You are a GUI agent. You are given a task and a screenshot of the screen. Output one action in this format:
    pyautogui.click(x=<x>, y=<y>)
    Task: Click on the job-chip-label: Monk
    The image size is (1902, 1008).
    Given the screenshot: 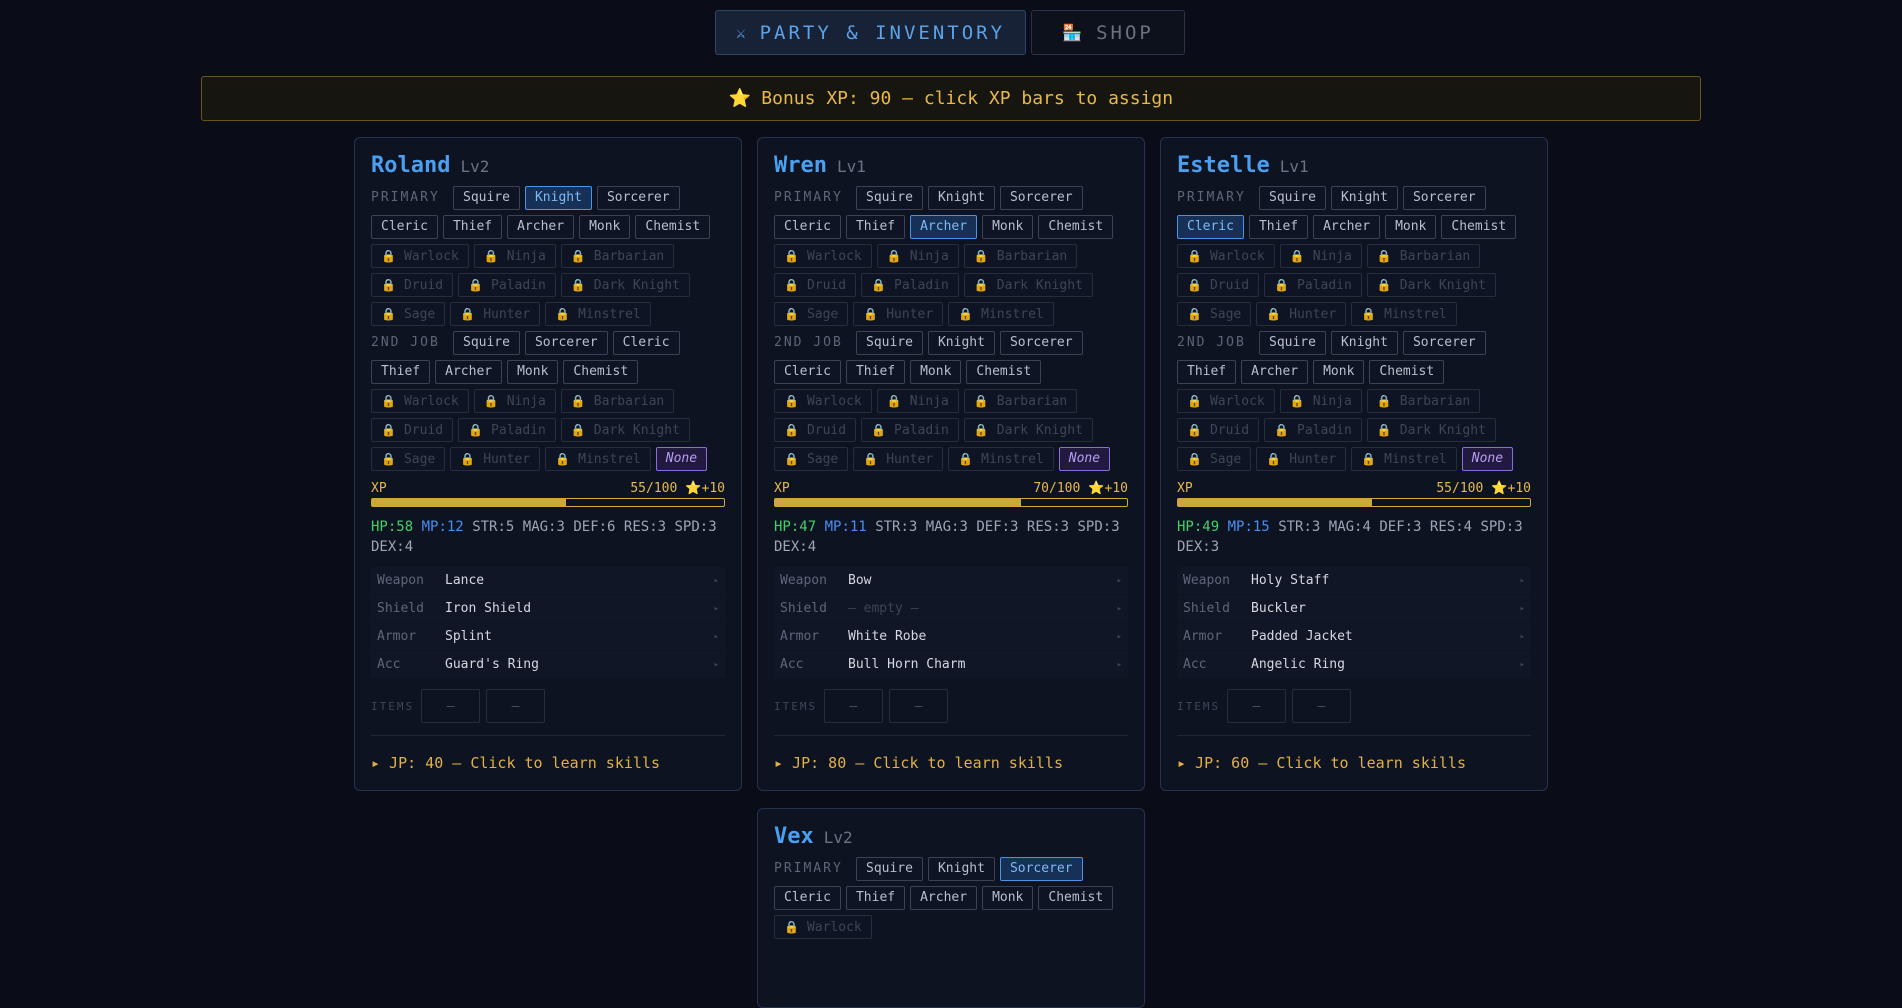 What is the action you would take?
    pyautogui.click(x=533, y=371)
    